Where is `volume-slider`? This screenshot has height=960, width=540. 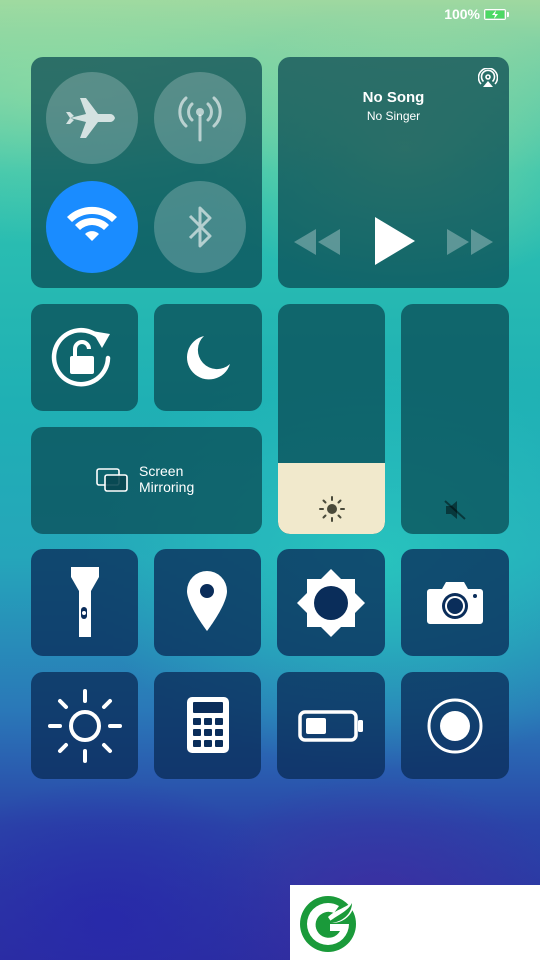
volume-slider is located at coordinates (455, 419).